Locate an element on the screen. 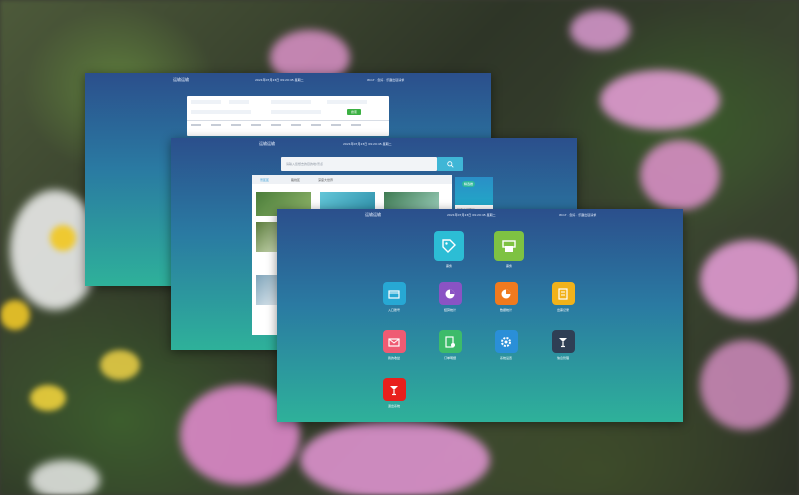 Image resolution: width=799 pixels, height=495 pixels. gear-icon is located at coordinates (506, 341).